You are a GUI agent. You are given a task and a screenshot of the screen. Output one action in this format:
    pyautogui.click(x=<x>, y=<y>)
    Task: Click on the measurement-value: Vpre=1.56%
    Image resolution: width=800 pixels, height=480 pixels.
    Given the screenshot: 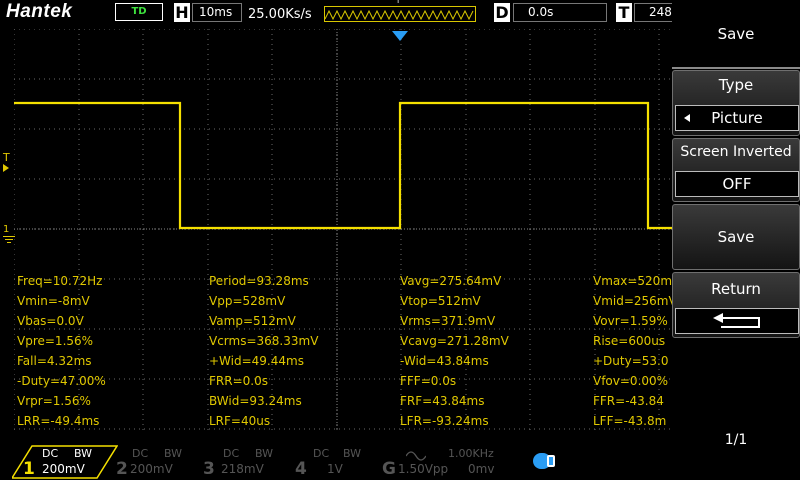 What is the action you would take?
    pyautogui.click(x=55, y=341)
    